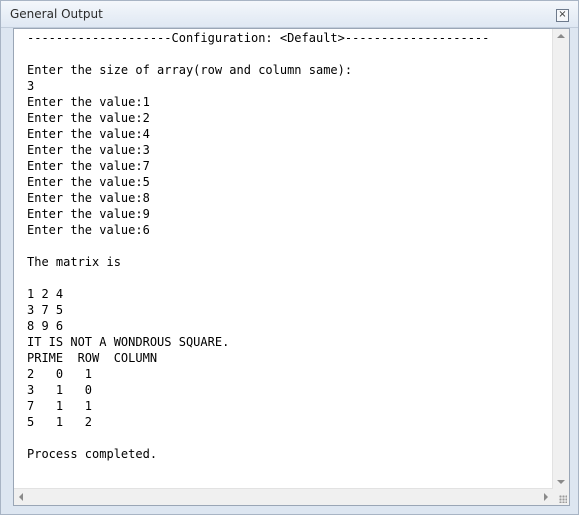 The width and height of the screenshot is (579, 515). What do you see at coordinates (88, 134) in the screenshot?
I see `console-line: Enter the value:4` at bounding box center [88, 134].